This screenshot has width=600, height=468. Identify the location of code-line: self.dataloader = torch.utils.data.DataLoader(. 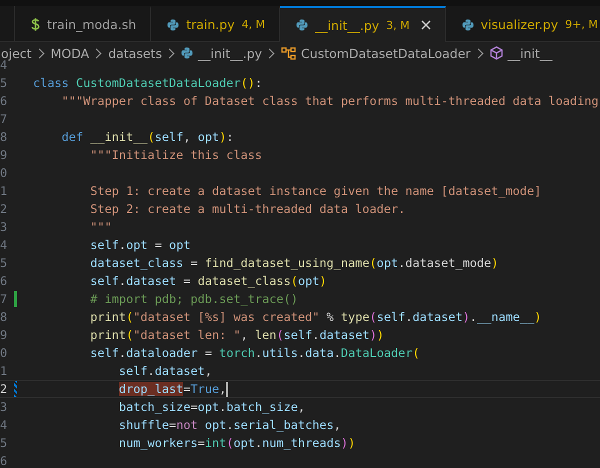
(254, 353).